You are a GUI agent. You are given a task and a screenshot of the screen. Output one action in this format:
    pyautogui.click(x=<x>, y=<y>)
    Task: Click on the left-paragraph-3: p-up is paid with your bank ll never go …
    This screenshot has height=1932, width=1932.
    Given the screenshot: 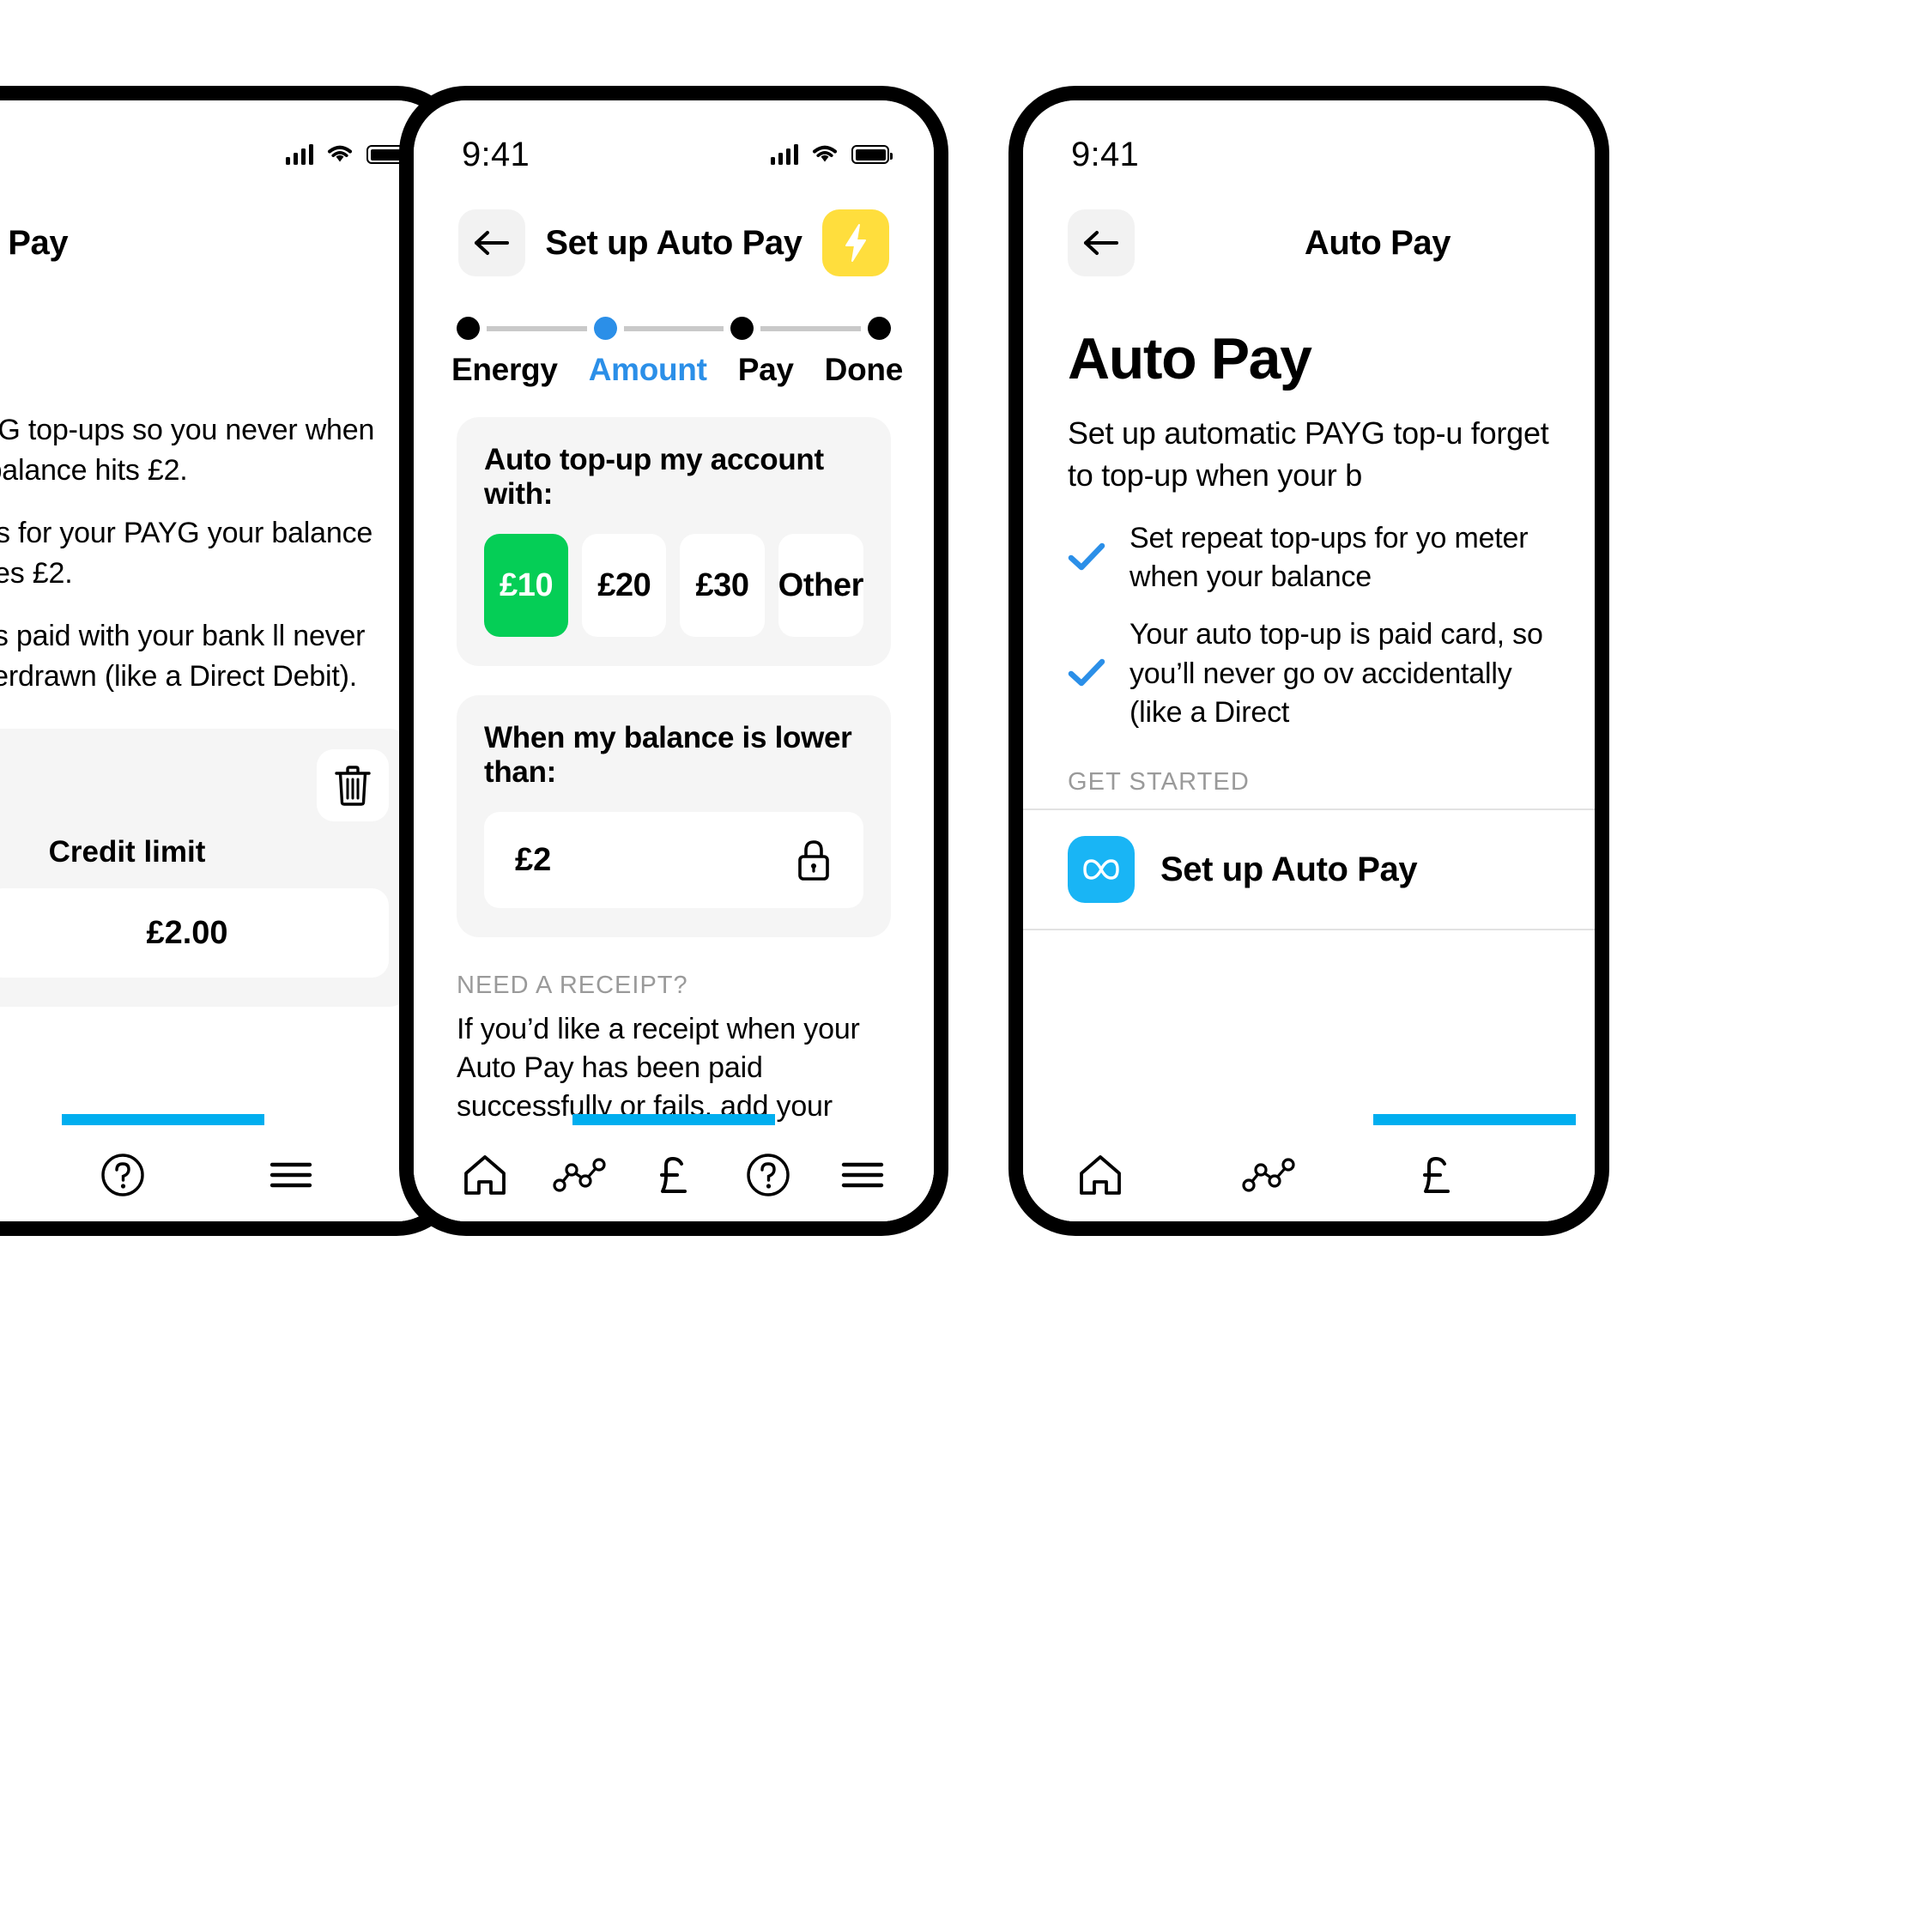 What is the action you would take?
    pyautogui.click(x=183, y=656)
    